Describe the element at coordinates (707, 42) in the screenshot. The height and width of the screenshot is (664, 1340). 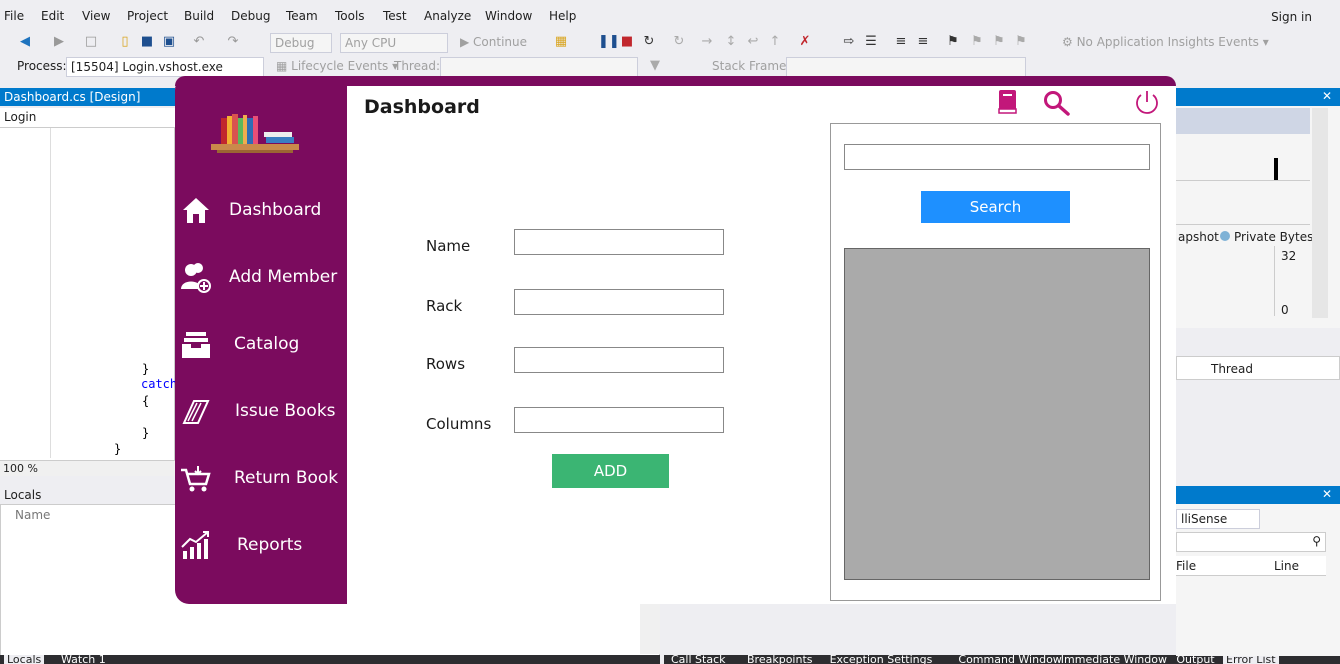
I see `step-into-icon: →` at that location.